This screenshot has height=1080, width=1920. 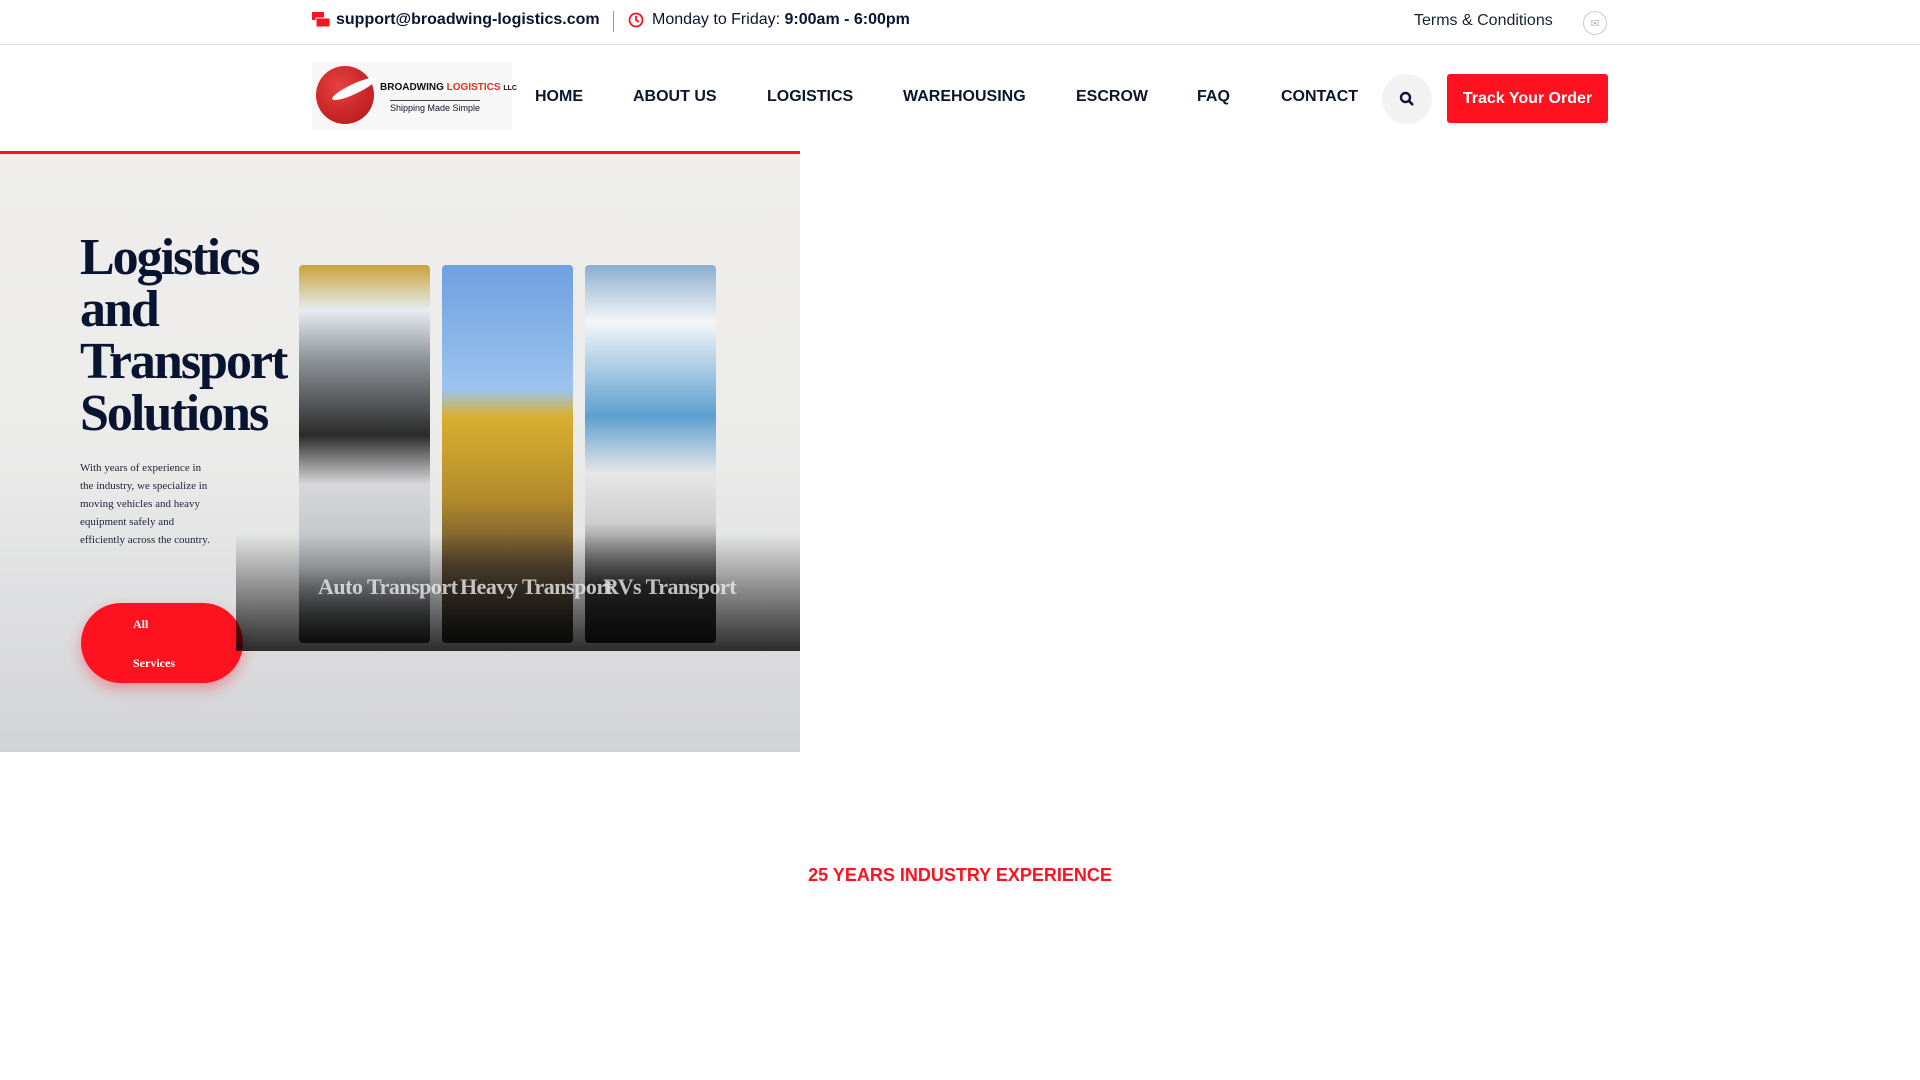 I want to click on terms-link: Terms & Conditions, so click(x=1483, y=21).